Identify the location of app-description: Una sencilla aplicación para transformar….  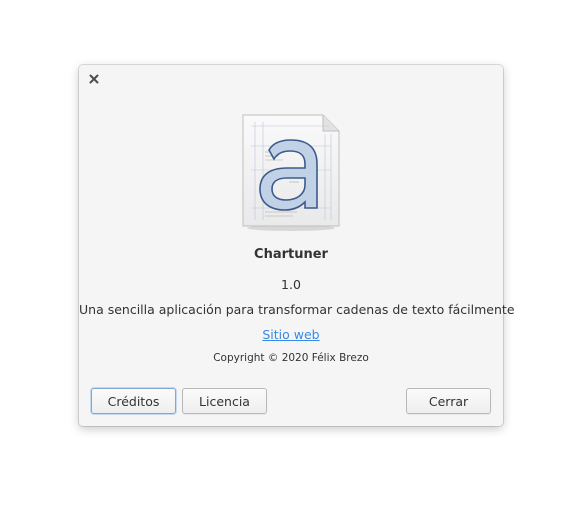
(297, 309).